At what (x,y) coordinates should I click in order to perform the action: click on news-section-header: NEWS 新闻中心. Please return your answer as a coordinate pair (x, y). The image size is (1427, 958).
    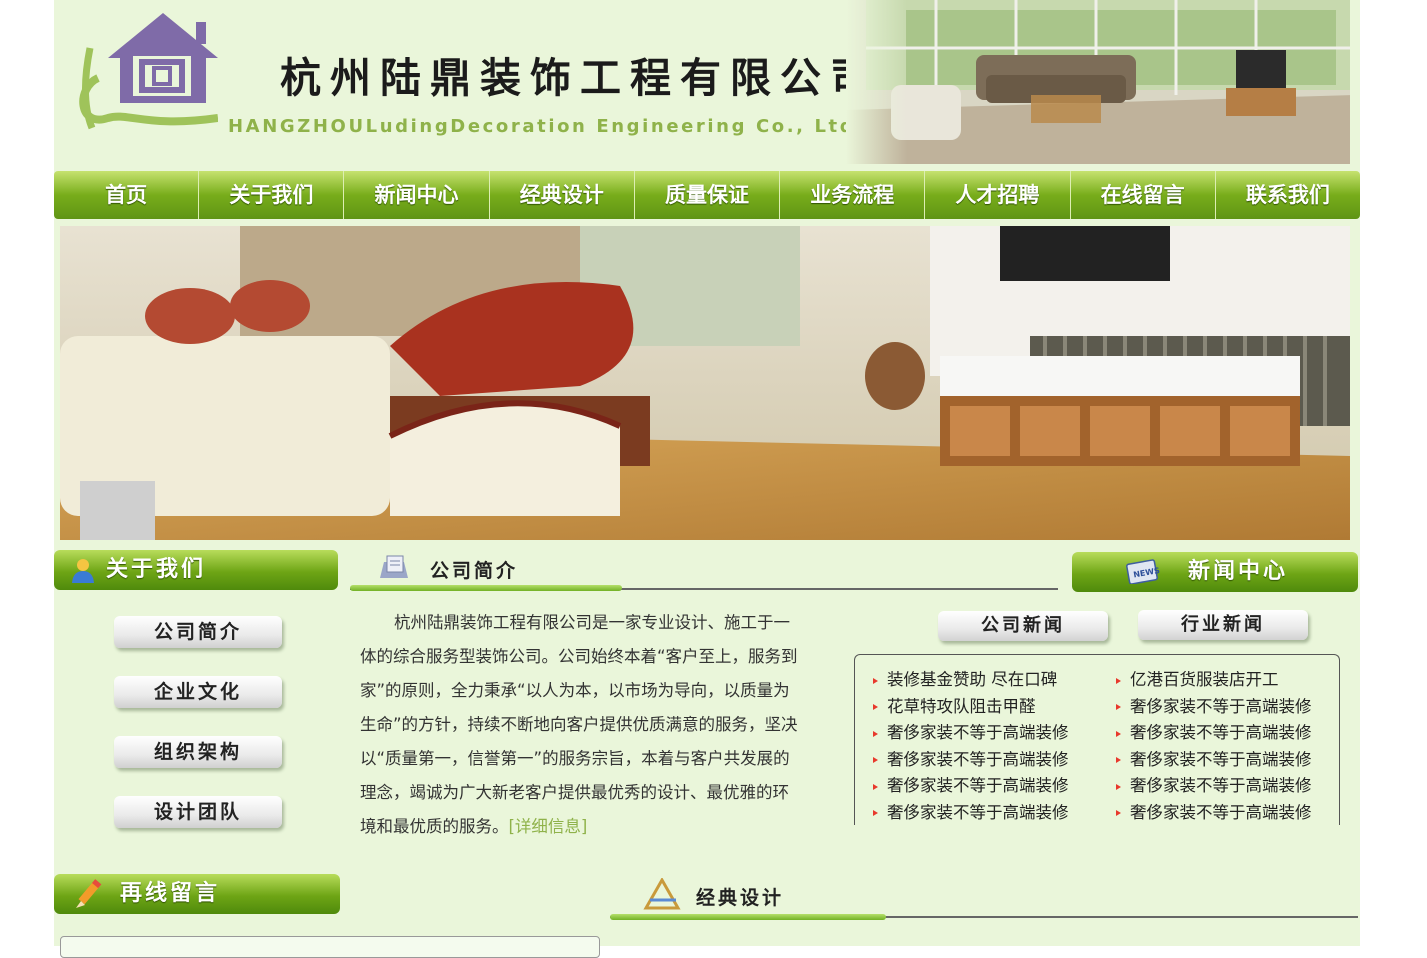
    Looking at the image, I should click on (1215, 572).